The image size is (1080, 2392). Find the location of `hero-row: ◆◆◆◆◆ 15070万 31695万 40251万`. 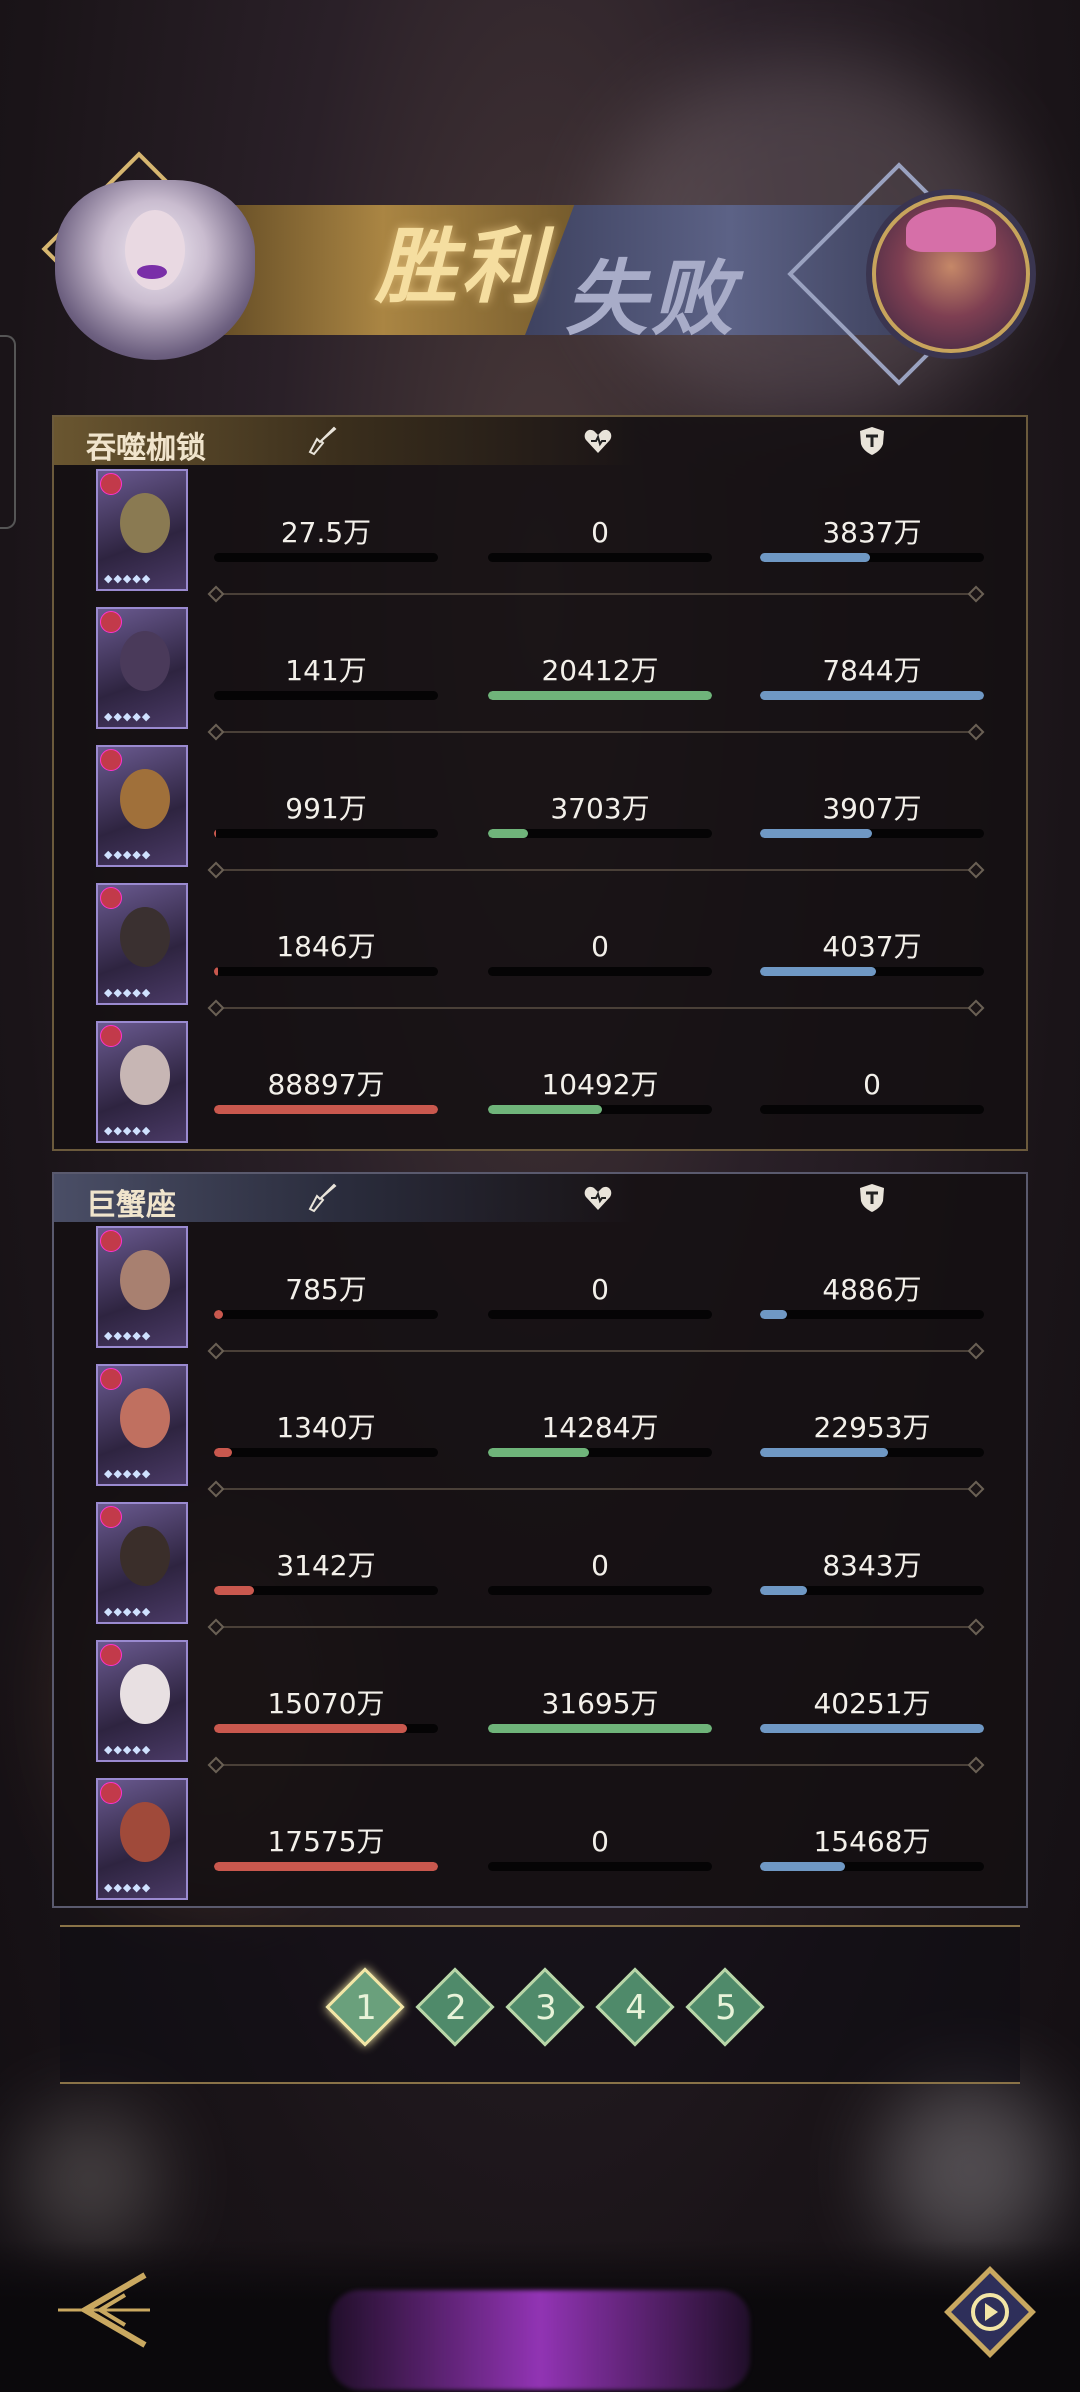

hero-row: ◆◆◆◆◆ 15070万 31695万 40251万 is located at coordinates (542, 1705).